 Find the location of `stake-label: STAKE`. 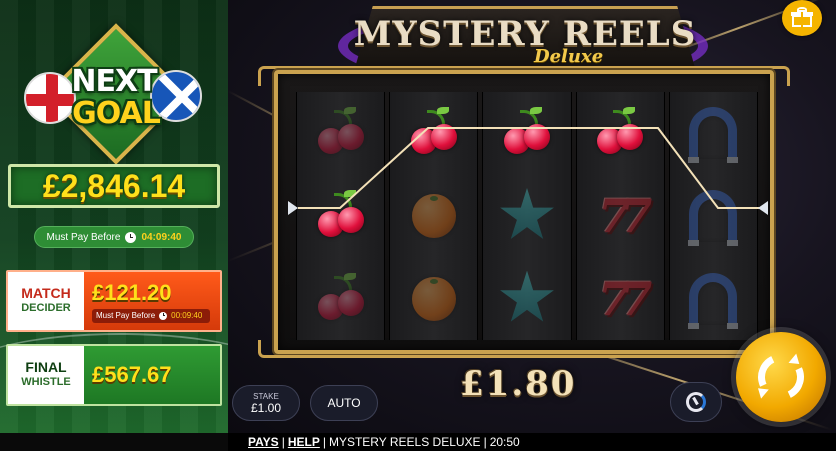

stake-label: STAKE is located at coordinates (266, 396).